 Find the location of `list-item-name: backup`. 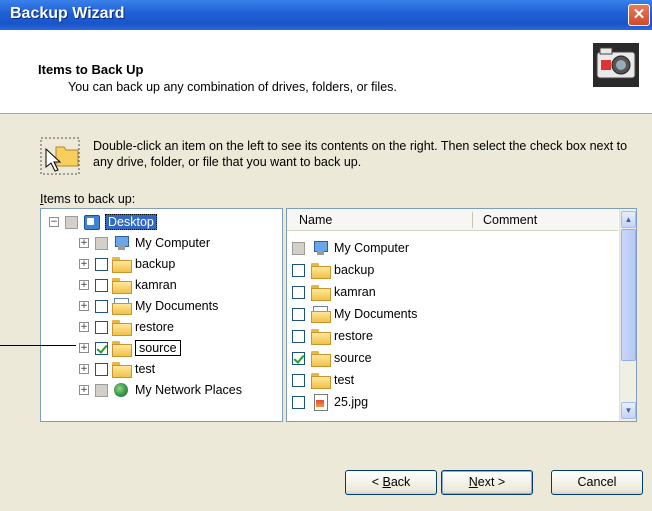

list-item-name: backup is located at coordinates (354, 270).